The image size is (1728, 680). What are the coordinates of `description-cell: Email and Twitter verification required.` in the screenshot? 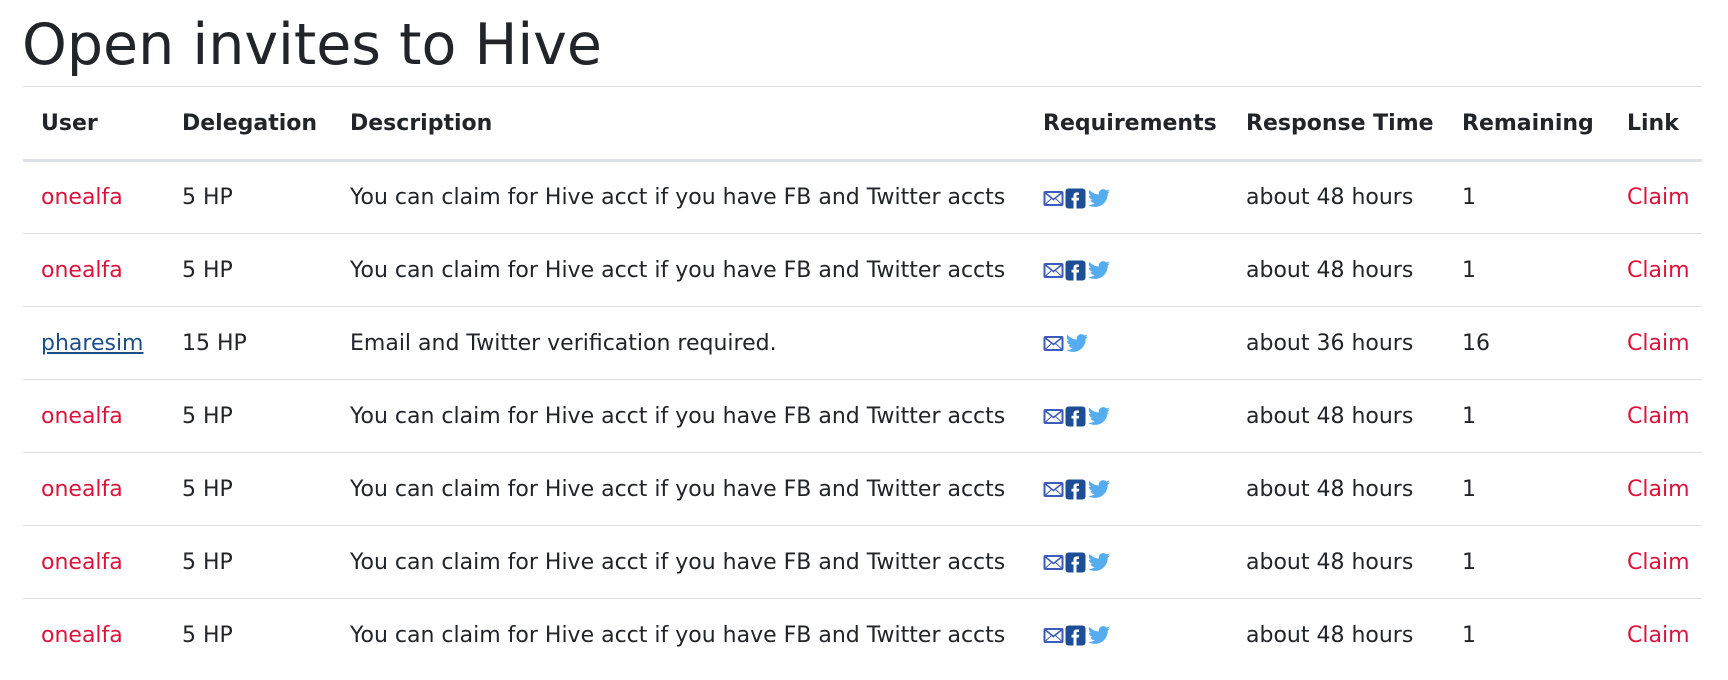 It's located at (678, 343).